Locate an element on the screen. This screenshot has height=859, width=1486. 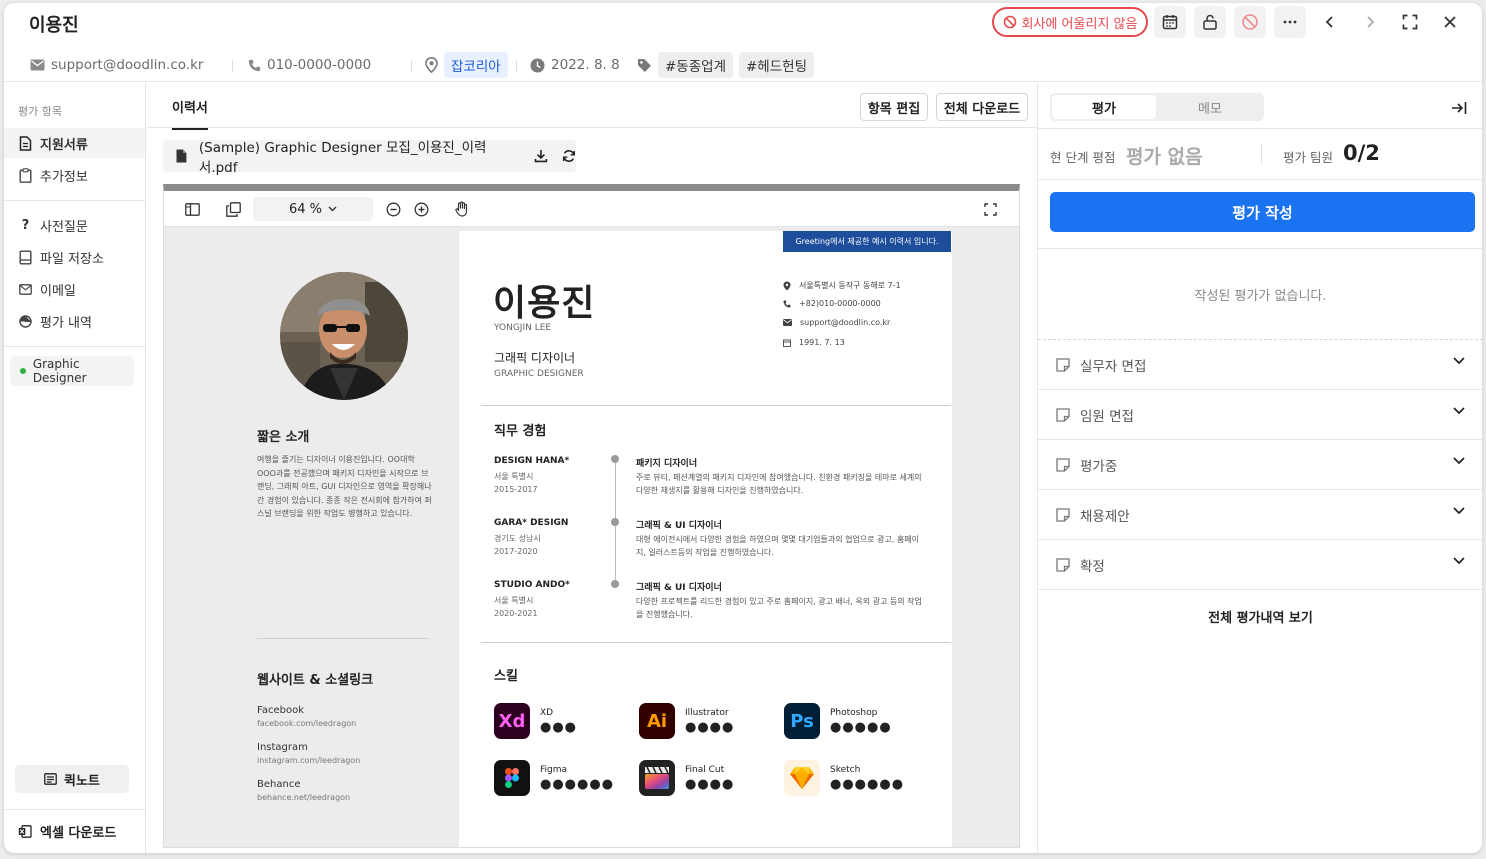
view-all-evaluations-link: 전체 평가내역 보기 is located at coordinates (1260, 617).